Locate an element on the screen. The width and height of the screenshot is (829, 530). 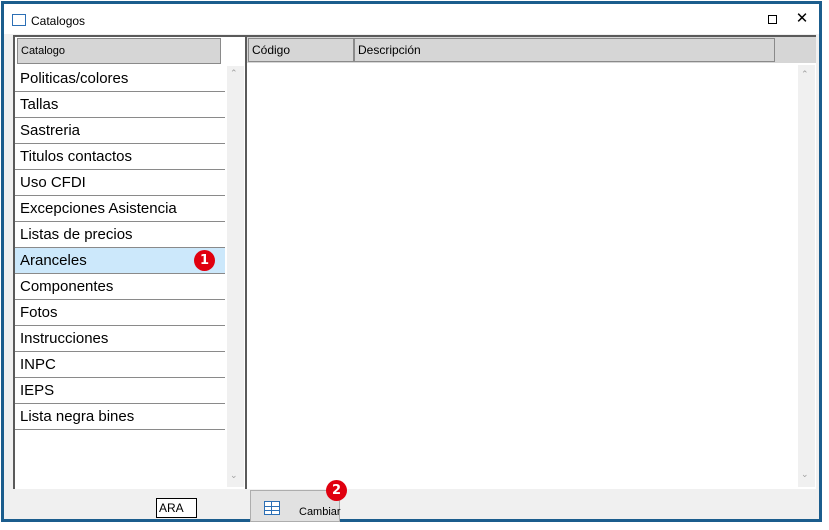
maximize-icon is located at coordinates (772, 19).